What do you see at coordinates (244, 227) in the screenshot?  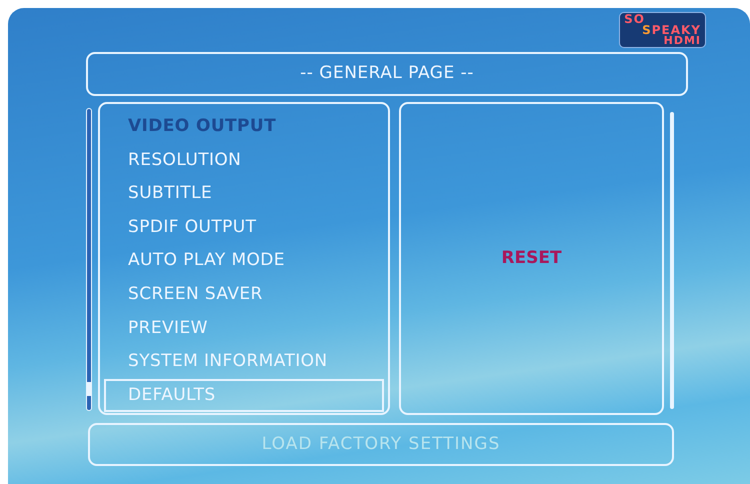 I see `menu-item: SPDIF OUTPUT` at bounding box center [244, 227].